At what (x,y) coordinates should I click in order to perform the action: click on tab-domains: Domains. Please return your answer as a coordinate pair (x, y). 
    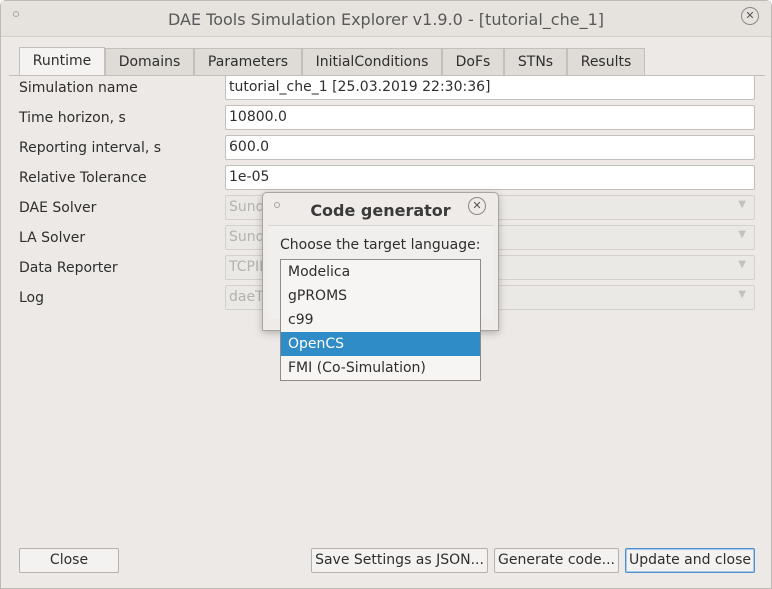
    Looking at the image, I should click on (149, 61).